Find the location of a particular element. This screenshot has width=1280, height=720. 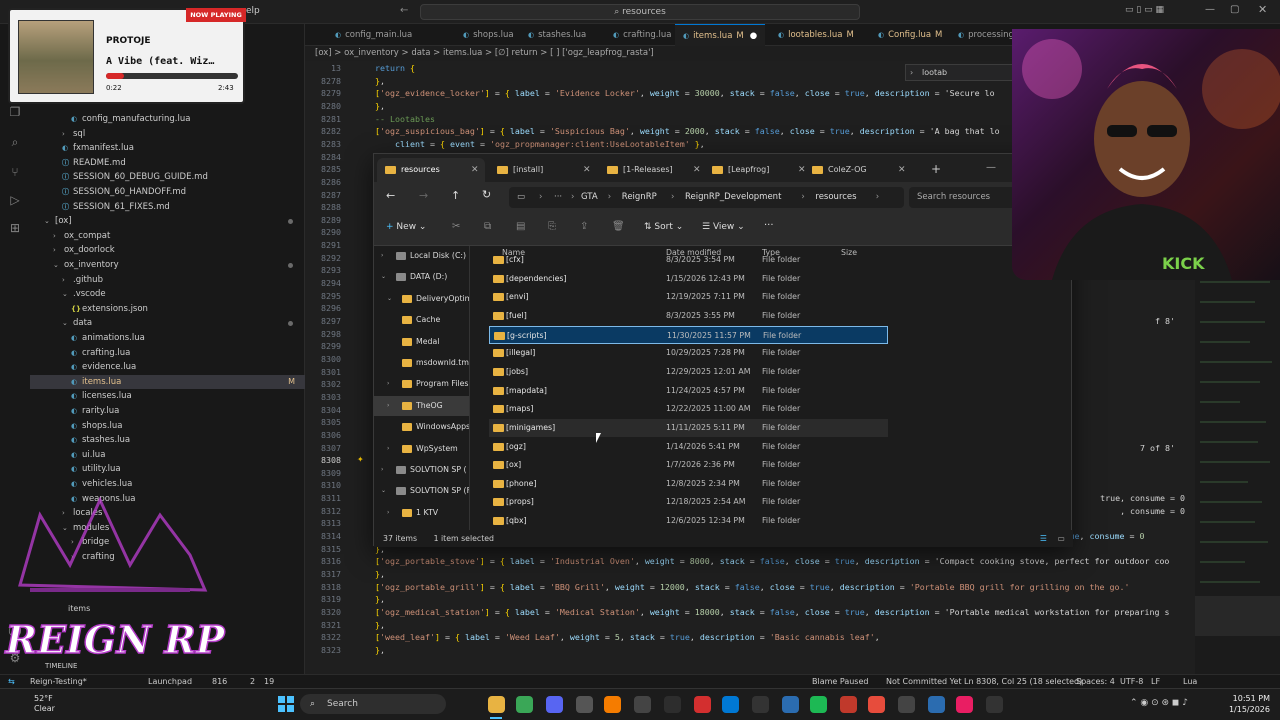

rename-icon: ⎘ is located at coordinates (552, 226).